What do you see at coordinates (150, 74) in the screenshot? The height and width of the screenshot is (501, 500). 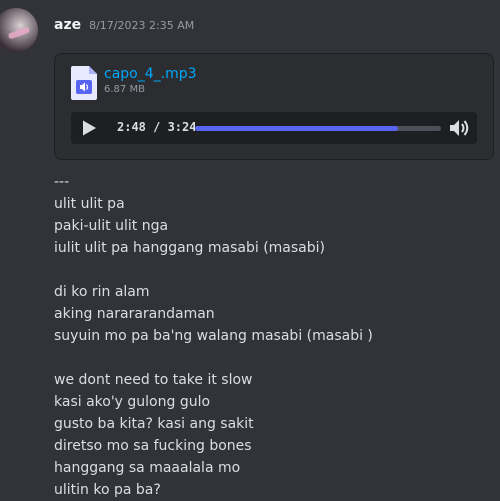 I see `file-name-link: capo_4_.mp3` at bounding box center [150, 74].